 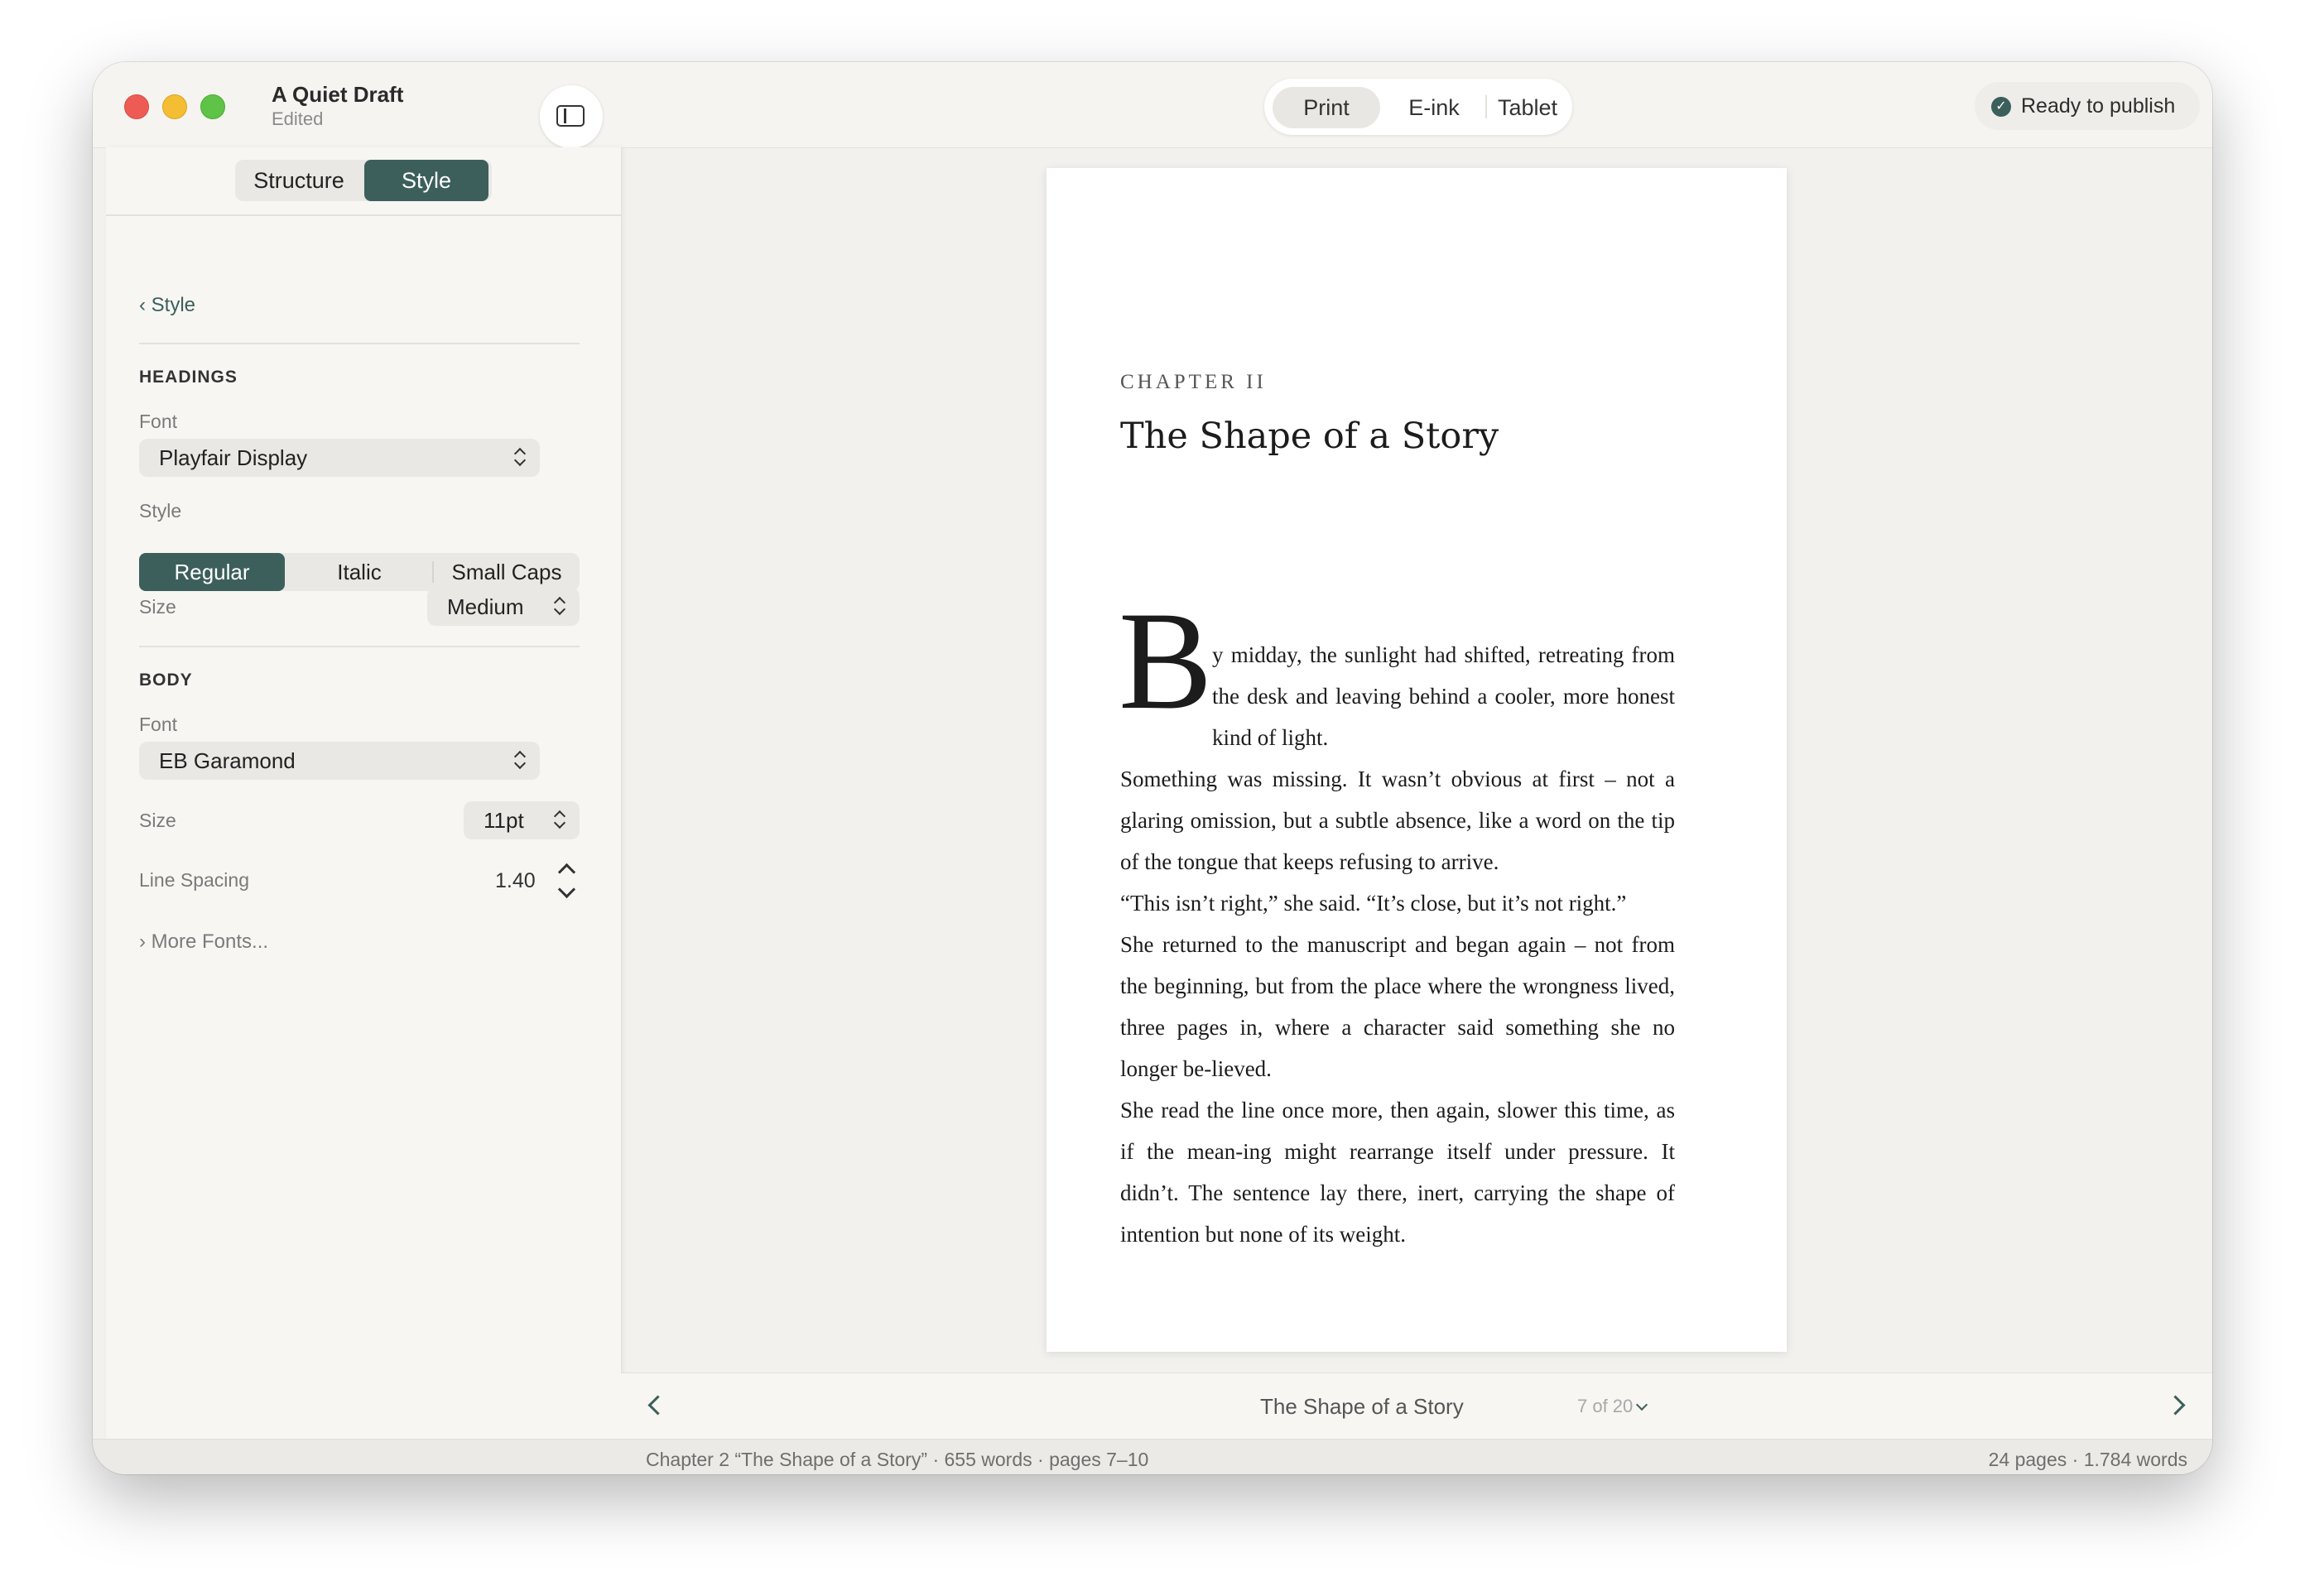 What do you see at coordinates (339, 458) in the screenshot?
I see `headings-font-select: Playfair Display` at bounding box center [339, 458].